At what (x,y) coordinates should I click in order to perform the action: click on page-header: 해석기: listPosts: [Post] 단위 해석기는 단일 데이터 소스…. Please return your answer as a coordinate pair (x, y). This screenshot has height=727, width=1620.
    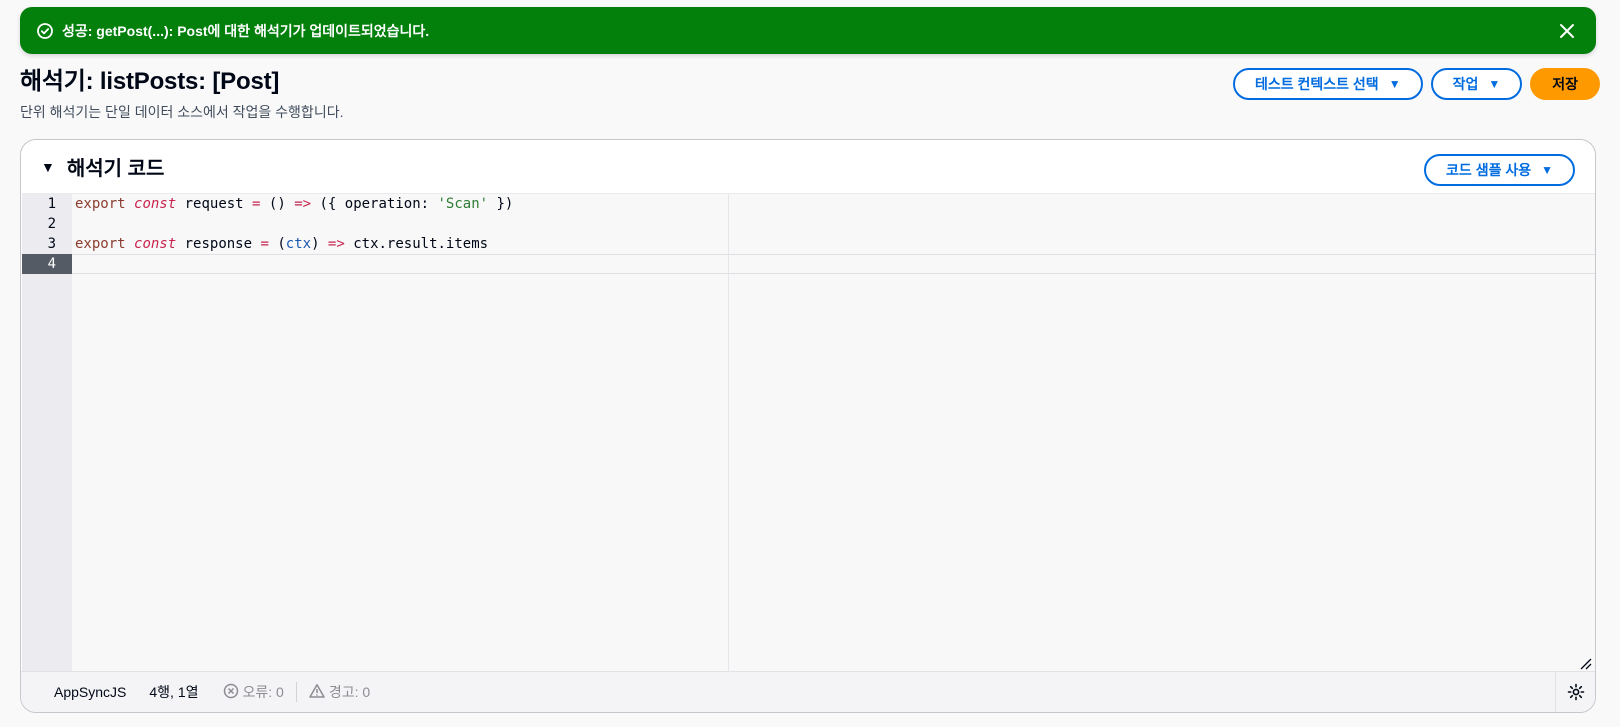
    Looking at the image, I should click on (810, 96).